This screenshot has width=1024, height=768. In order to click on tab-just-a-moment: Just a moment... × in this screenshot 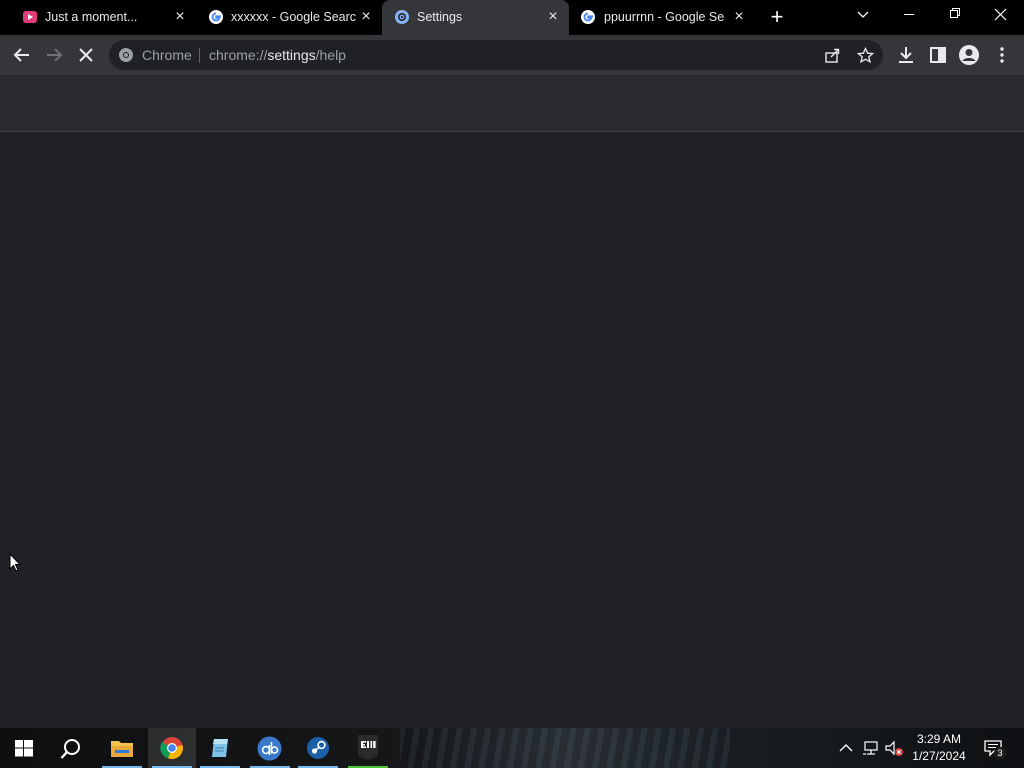, I will do `click(100, 17)`.